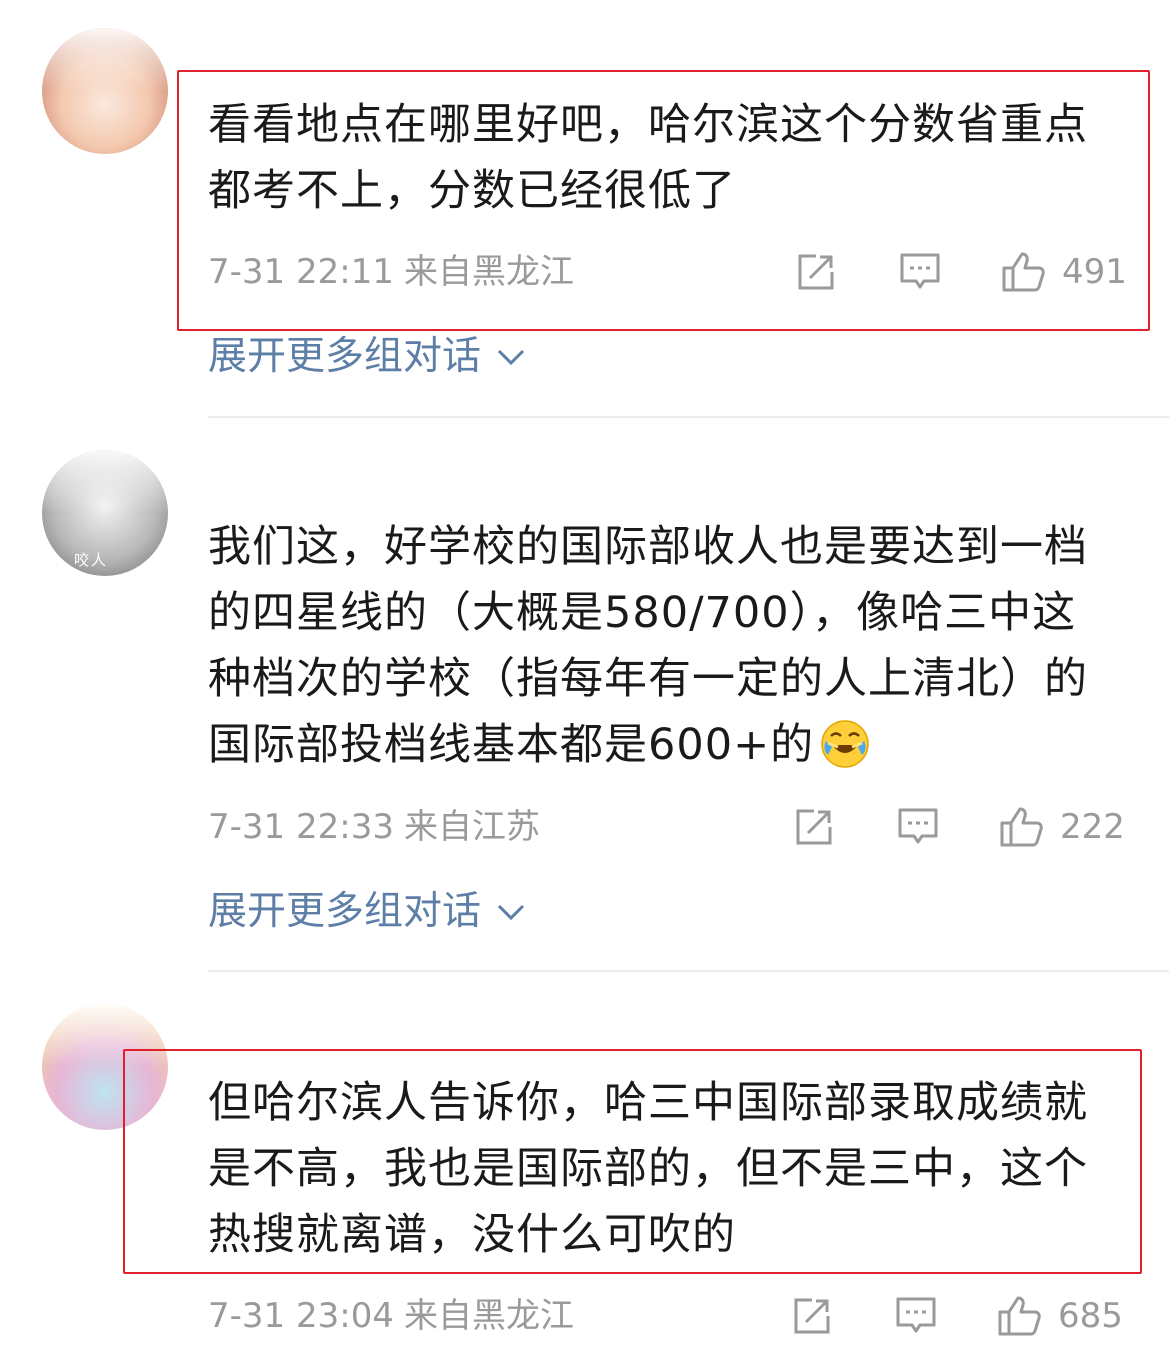  What do you see at coordinates (648, 1169) in the screenshot?
I see `comment-line: 是不高，我也是国际部的，但不是三中，这个` at bounding box center [648, 1169].